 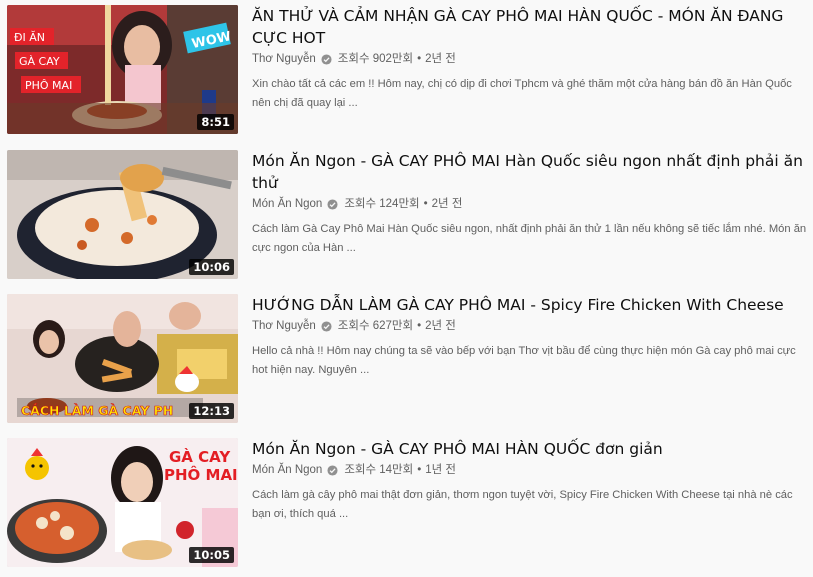 I want to click on video-metadata: Món Ăn Ngon 조회수 14만회 • 1년 전, so click(x=529, y=470).